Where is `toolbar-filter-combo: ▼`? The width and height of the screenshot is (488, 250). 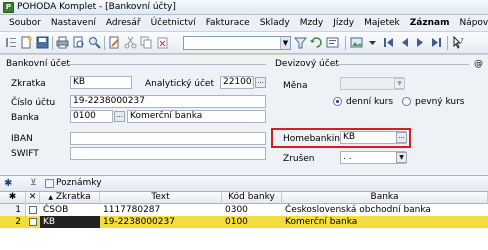 toolbar-filter-combo: ▼ is located at coordinates (237, 43).